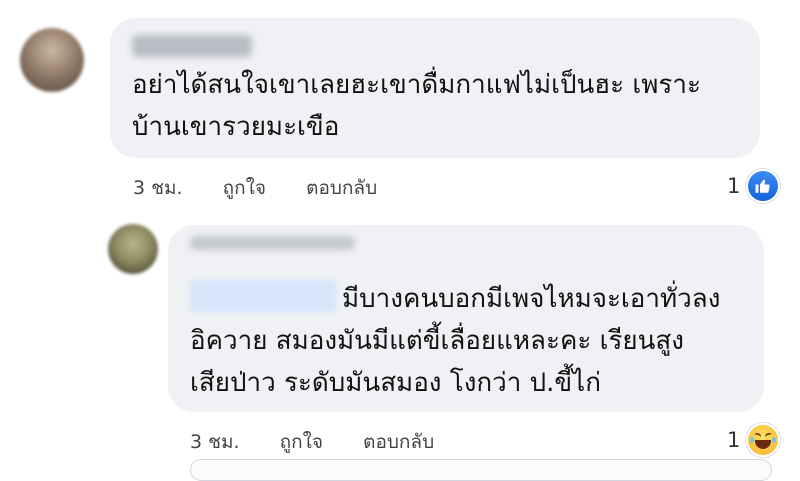 The image size is (800, 481). I want to click on like-icon, so click(763, 186).